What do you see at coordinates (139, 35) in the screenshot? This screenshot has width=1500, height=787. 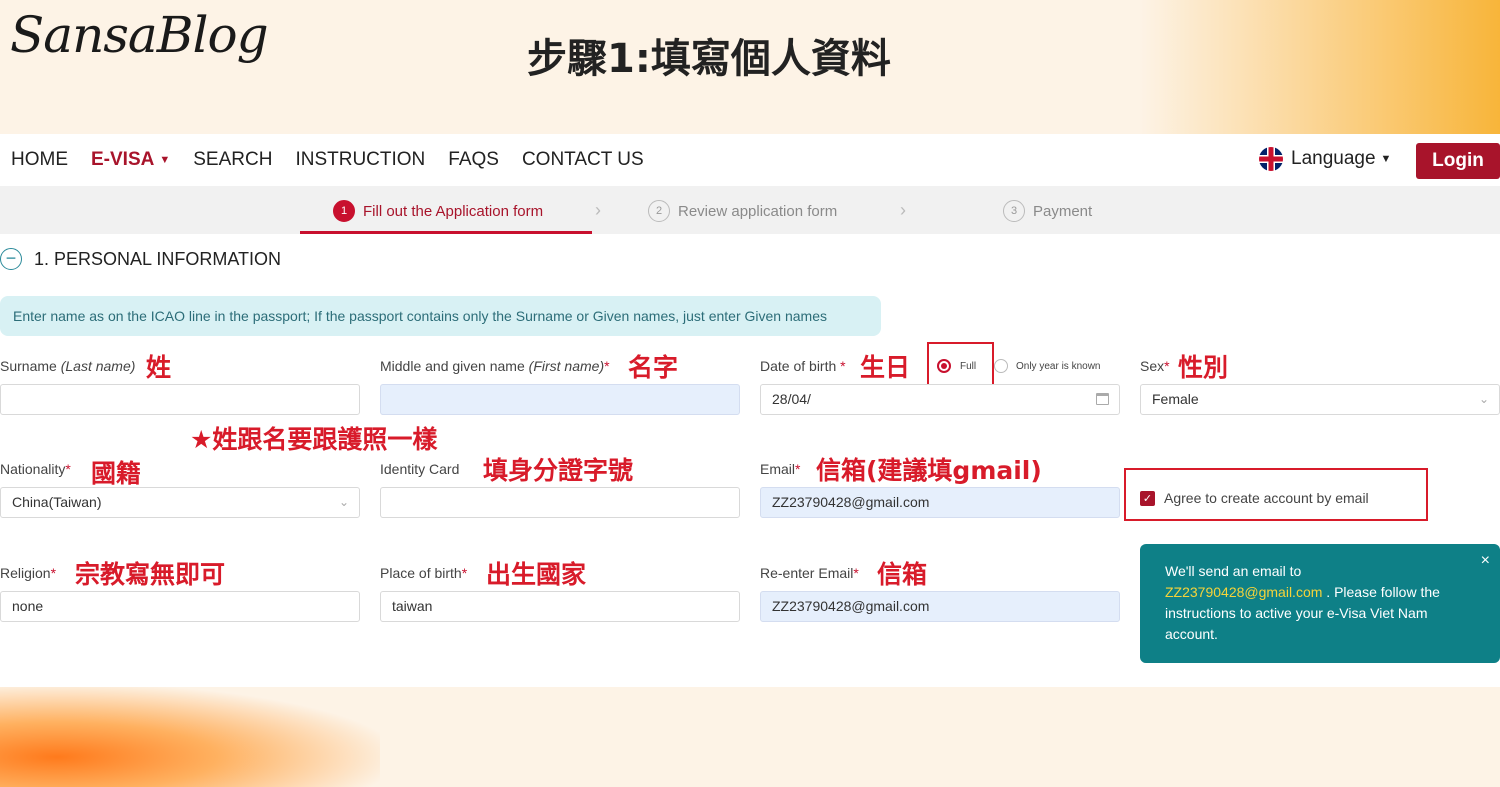 I see `blog-logo: SansaBlog` at bounding box center [139, 35].